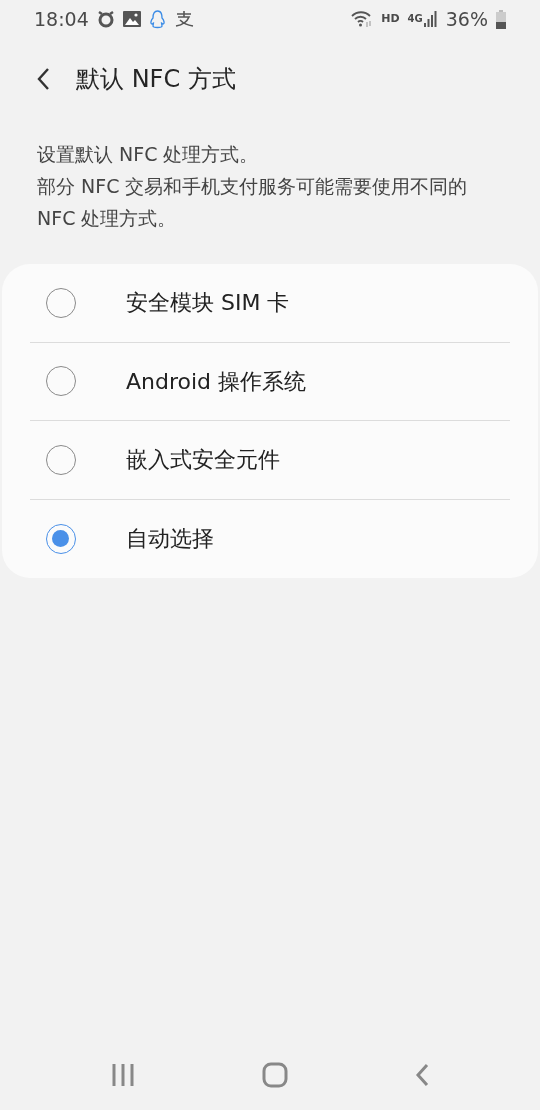  I want to click on signal-icon, so click(430, 19).